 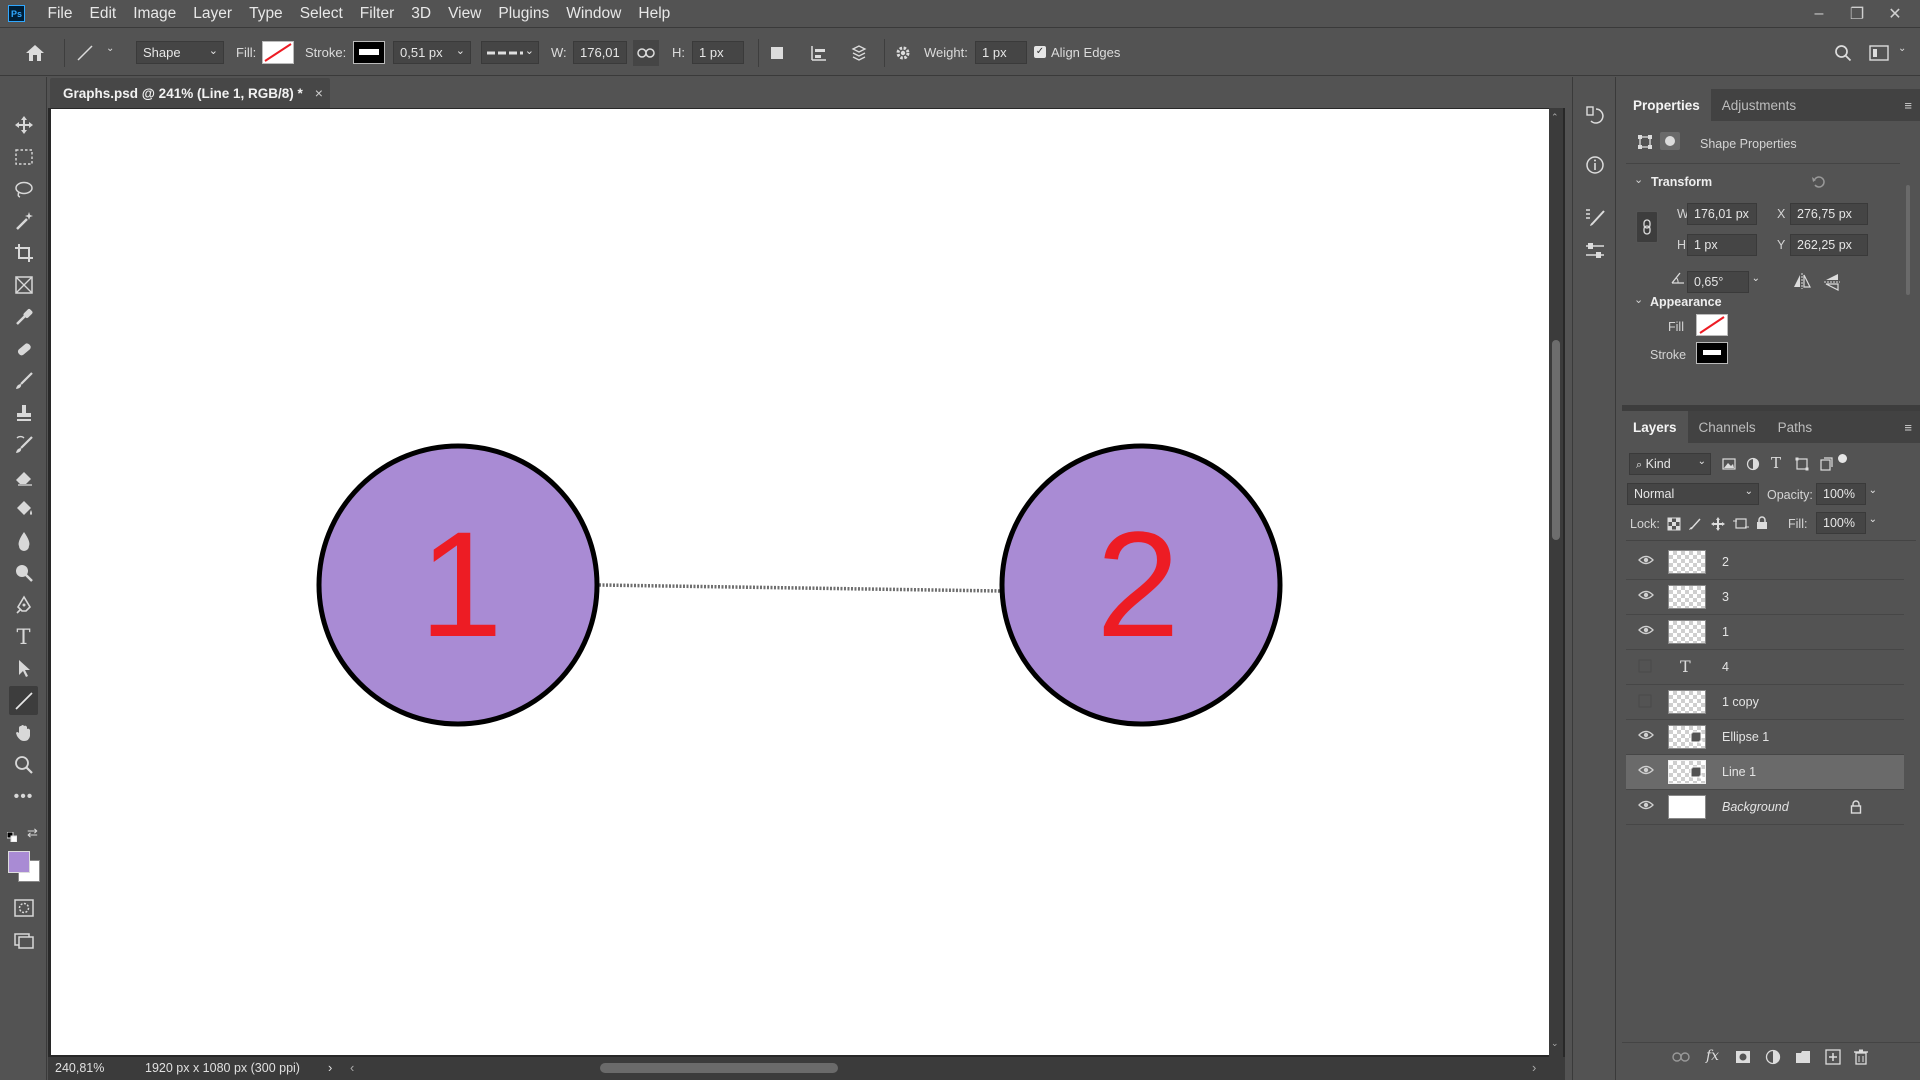 I want to click on add-mask-icon, so click(x=1743, y=1059).